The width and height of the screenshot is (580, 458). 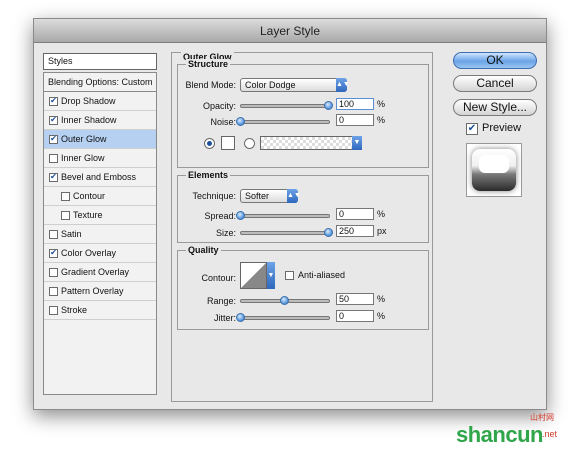 I want to click on preview-swatch, so click(x=494, y=170).